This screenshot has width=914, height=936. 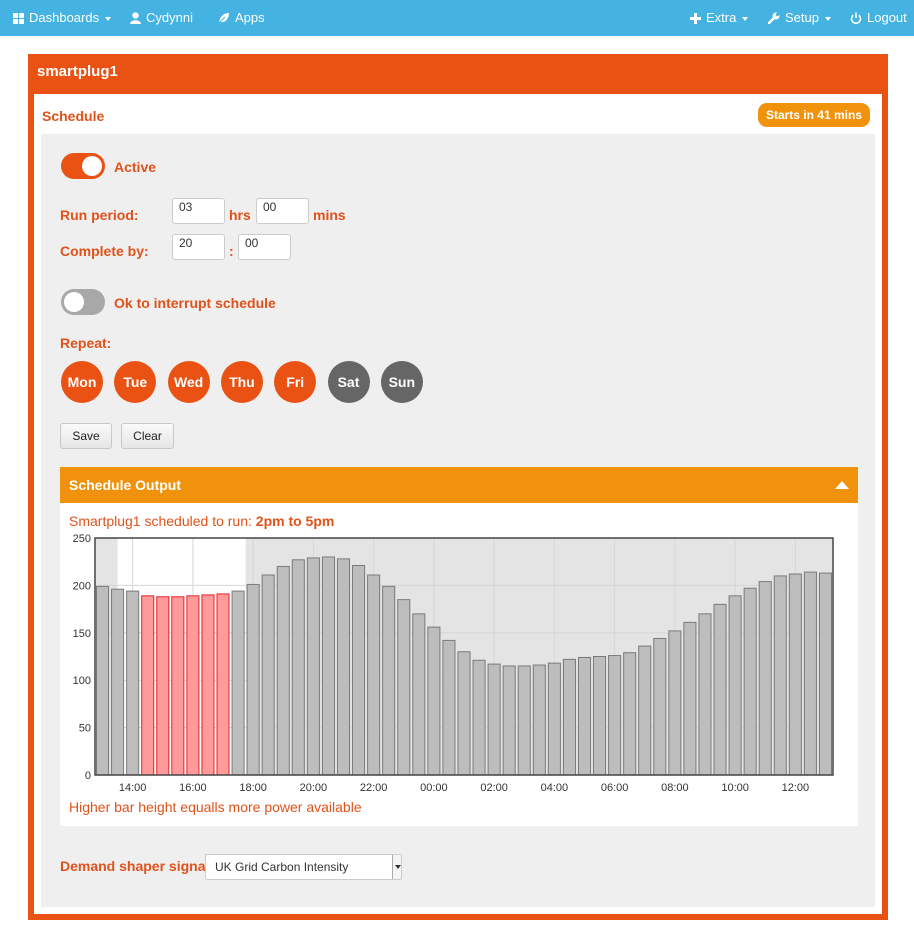 What do you see at coordinates (135, 167) in the screenshot?
I see `active-label: Active` at bounding box center [135, 167].